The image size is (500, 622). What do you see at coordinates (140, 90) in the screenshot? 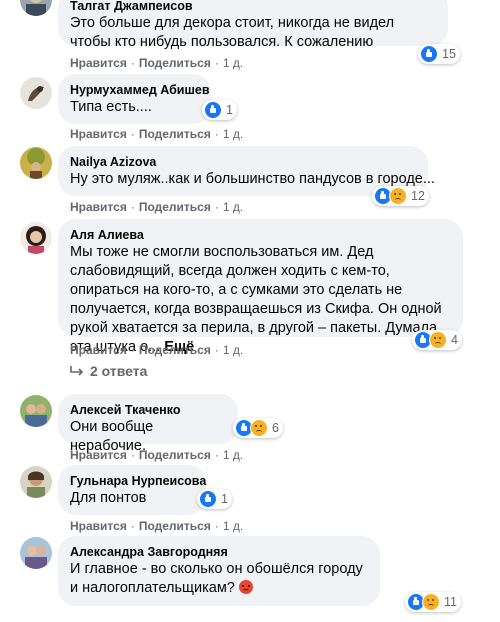
I see `comment-author: Нурмухаммед Абишев` at bounding box center [140, 90].